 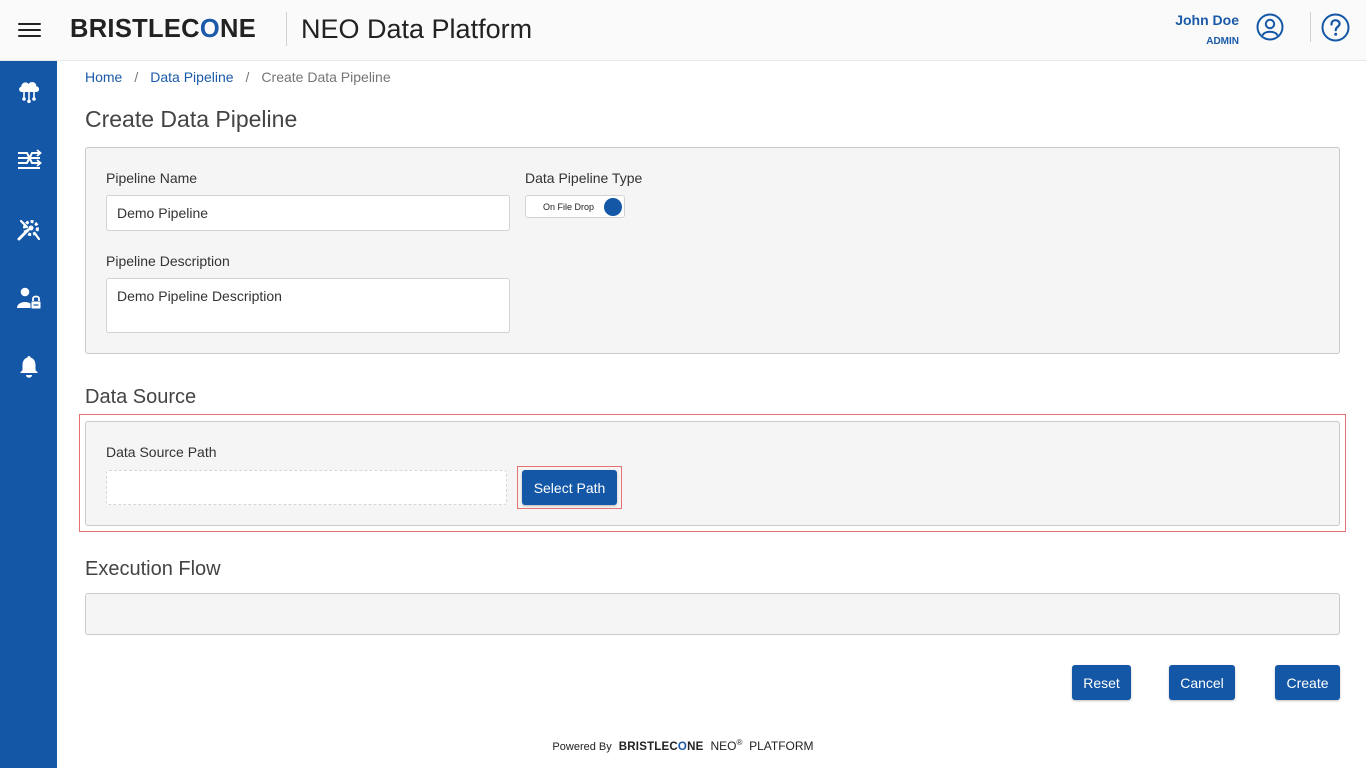 What do you see at coordinates (1270, 27) in the screenshot?
I see `user-profile-icon` at bounding box center [1270, 27].